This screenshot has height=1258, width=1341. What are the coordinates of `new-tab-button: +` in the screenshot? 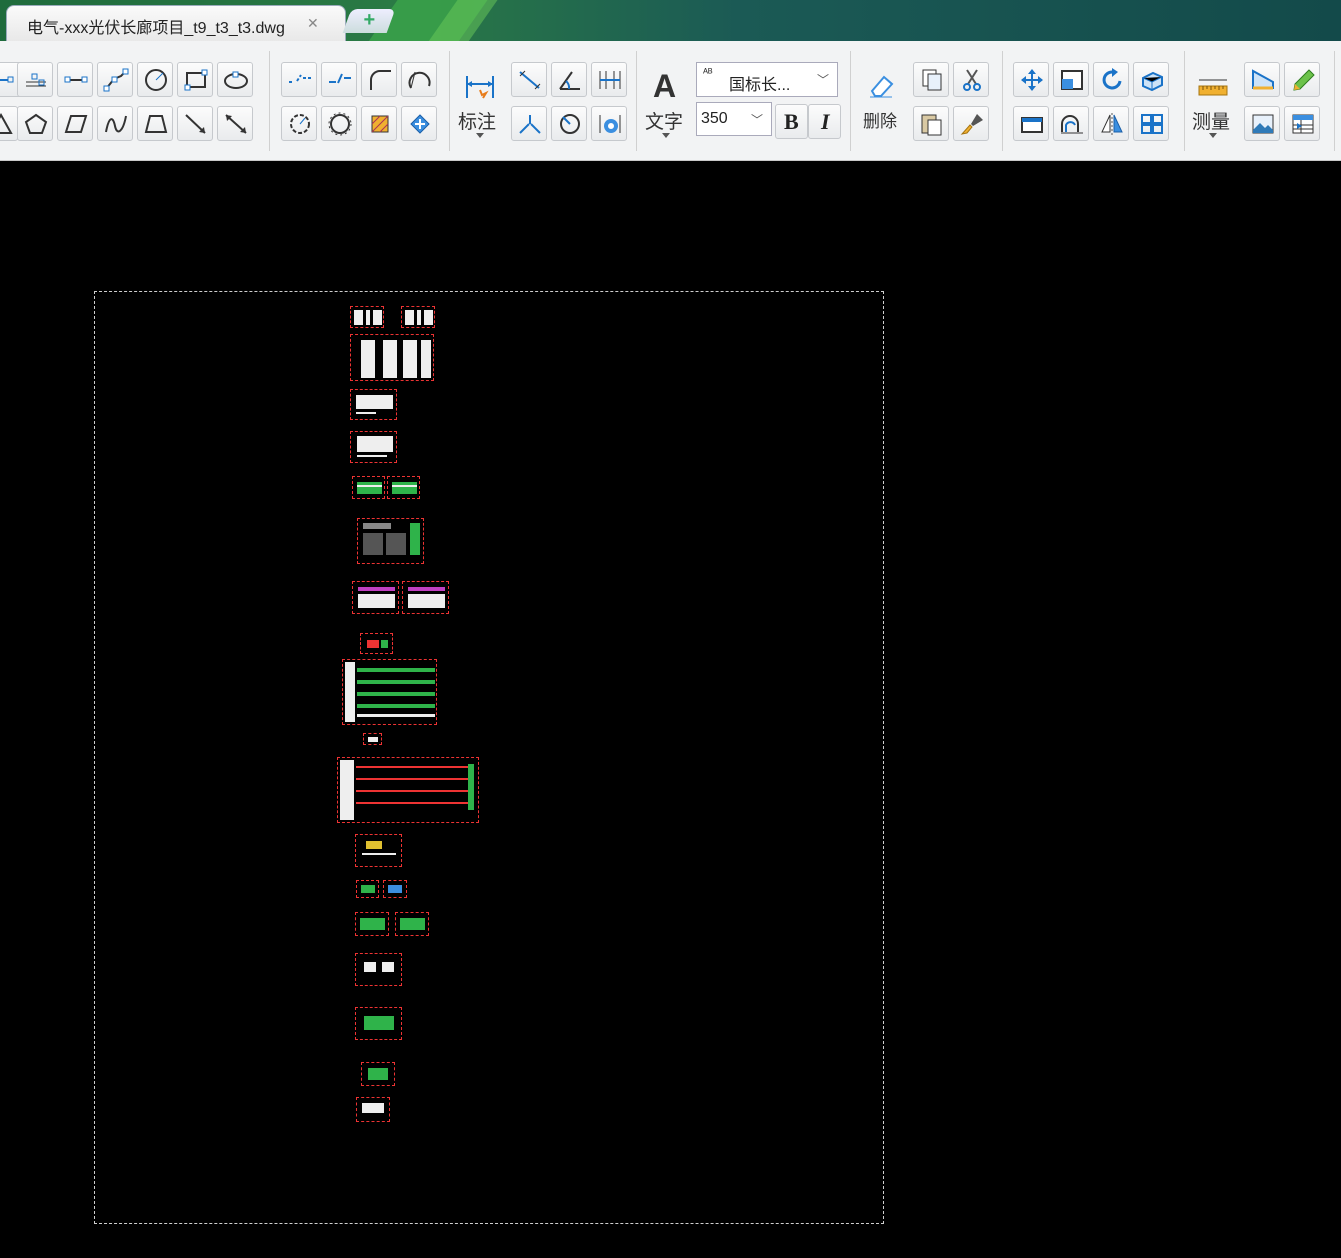 It's located at (369, 21).